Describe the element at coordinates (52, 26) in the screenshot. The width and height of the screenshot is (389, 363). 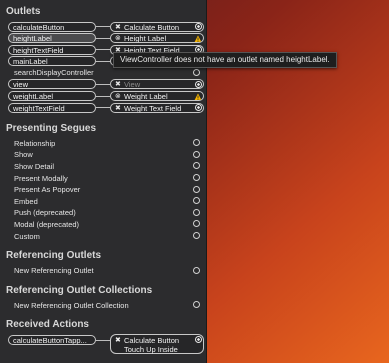
I see `outlet-name-pill: calculateButton` at that location.